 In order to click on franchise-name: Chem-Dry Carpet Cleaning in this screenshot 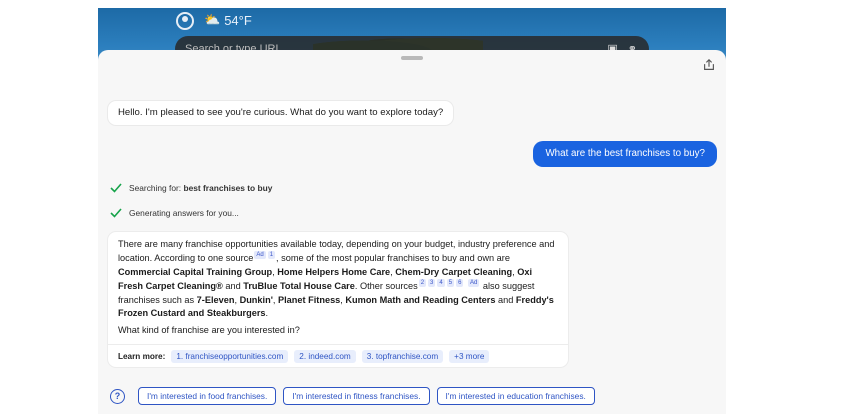, I will do `click(454, 271)`.